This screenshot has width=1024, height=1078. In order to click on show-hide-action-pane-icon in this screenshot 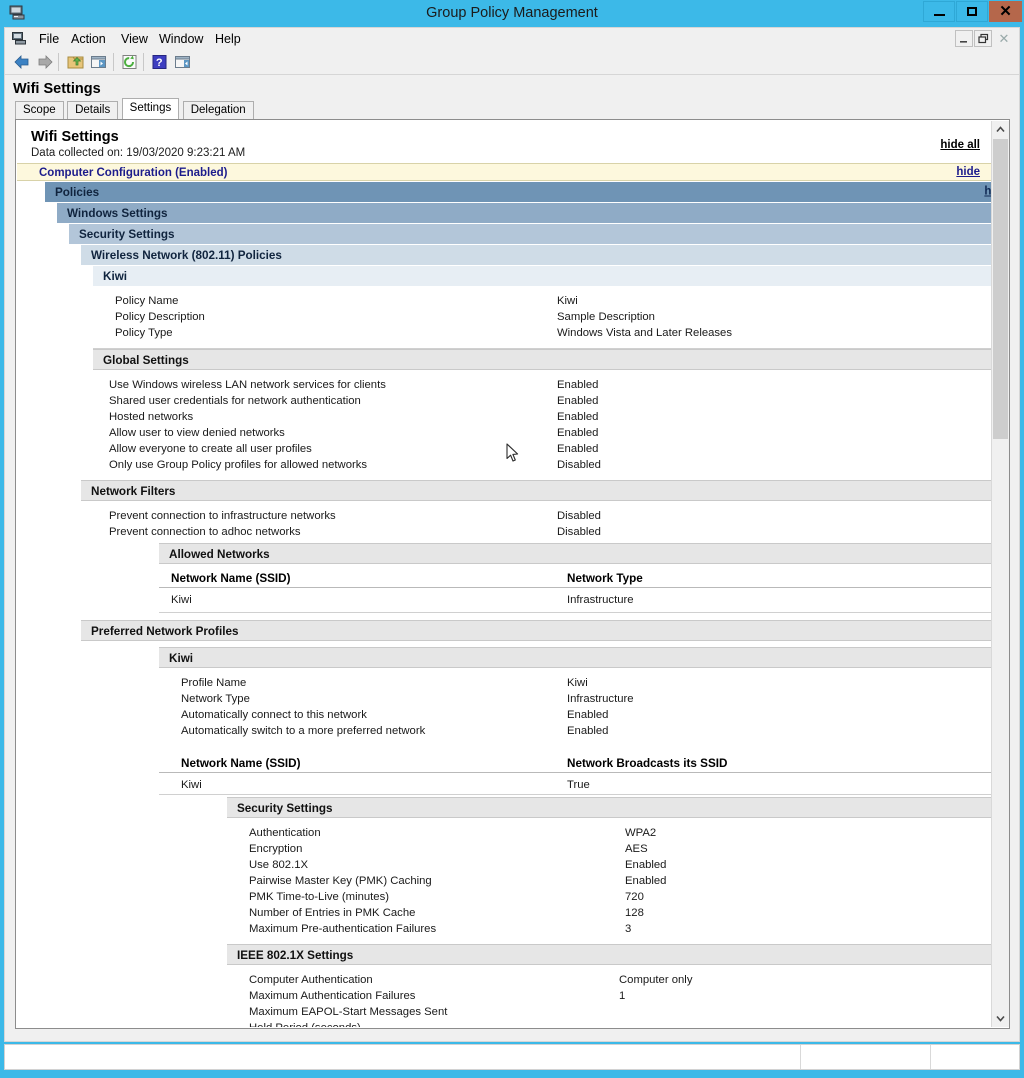, I will do `click(183, 62)`.